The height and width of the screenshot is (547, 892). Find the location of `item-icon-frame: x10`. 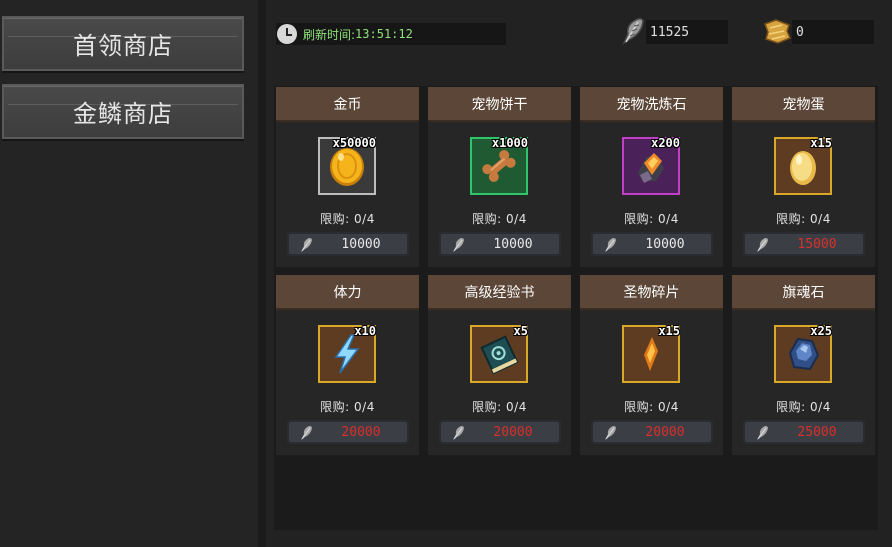

item-icon-frame: x10 is located at coordinates (347, 353).